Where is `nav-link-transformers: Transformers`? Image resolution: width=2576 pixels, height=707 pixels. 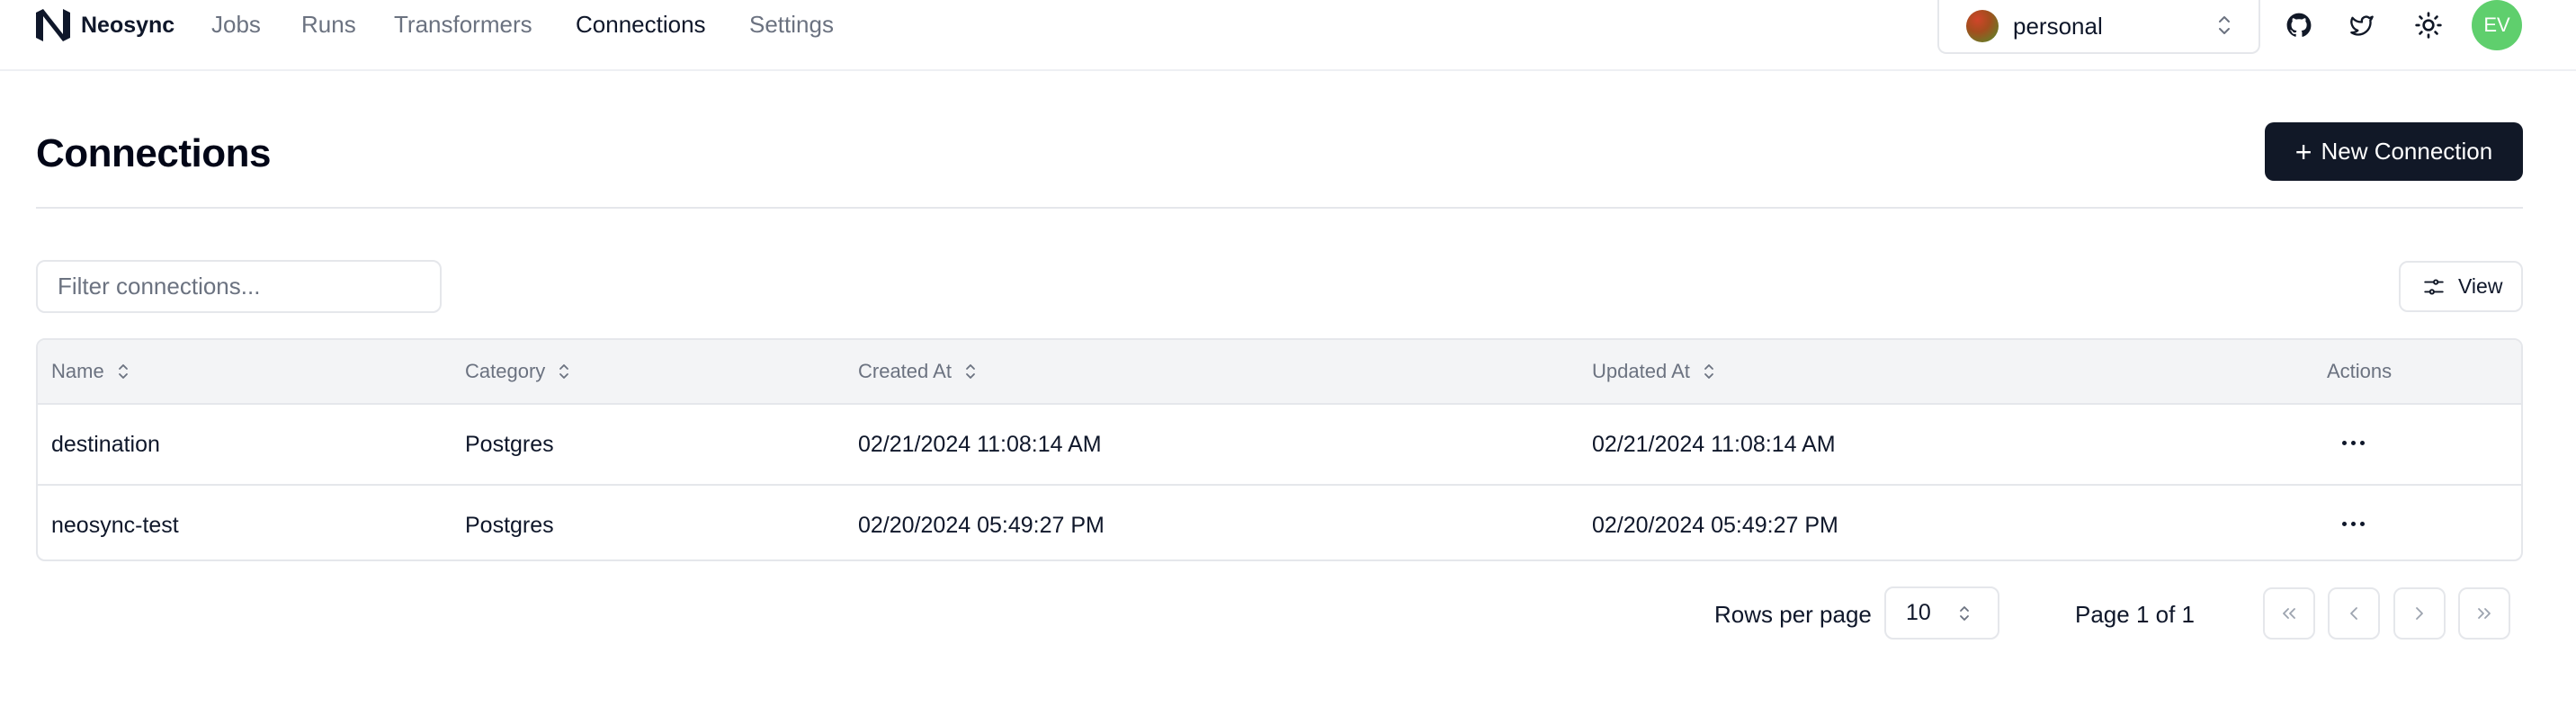 nav-link-transformers: Transformers is located at coordinates (463, 25).